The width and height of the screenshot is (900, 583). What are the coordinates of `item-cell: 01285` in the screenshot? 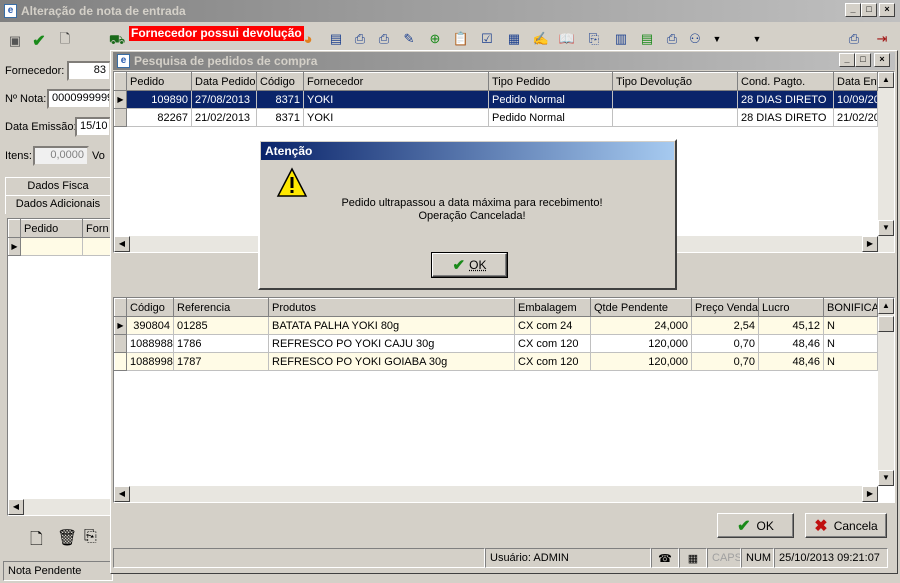 It's located at (221, 325).